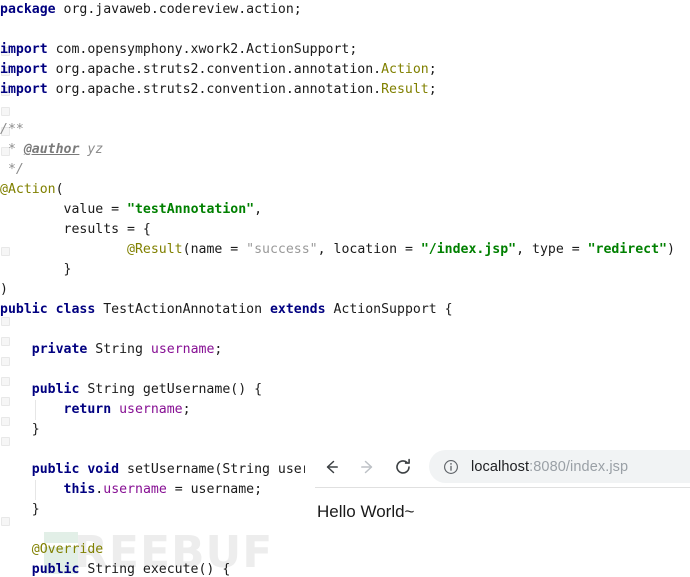 The image size is (690, 577). I want to click on forward-button, so click(367, 467).